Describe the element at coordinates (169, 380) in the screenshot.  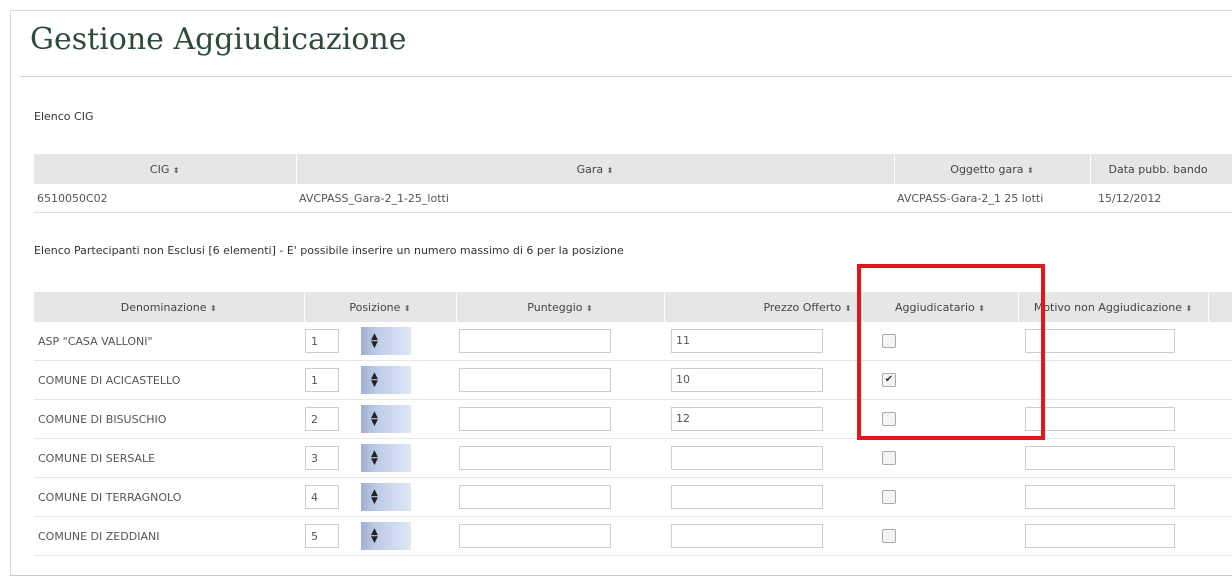
I see `denominazione-cell: COMUNE DI ACICASTELLO` at that location.